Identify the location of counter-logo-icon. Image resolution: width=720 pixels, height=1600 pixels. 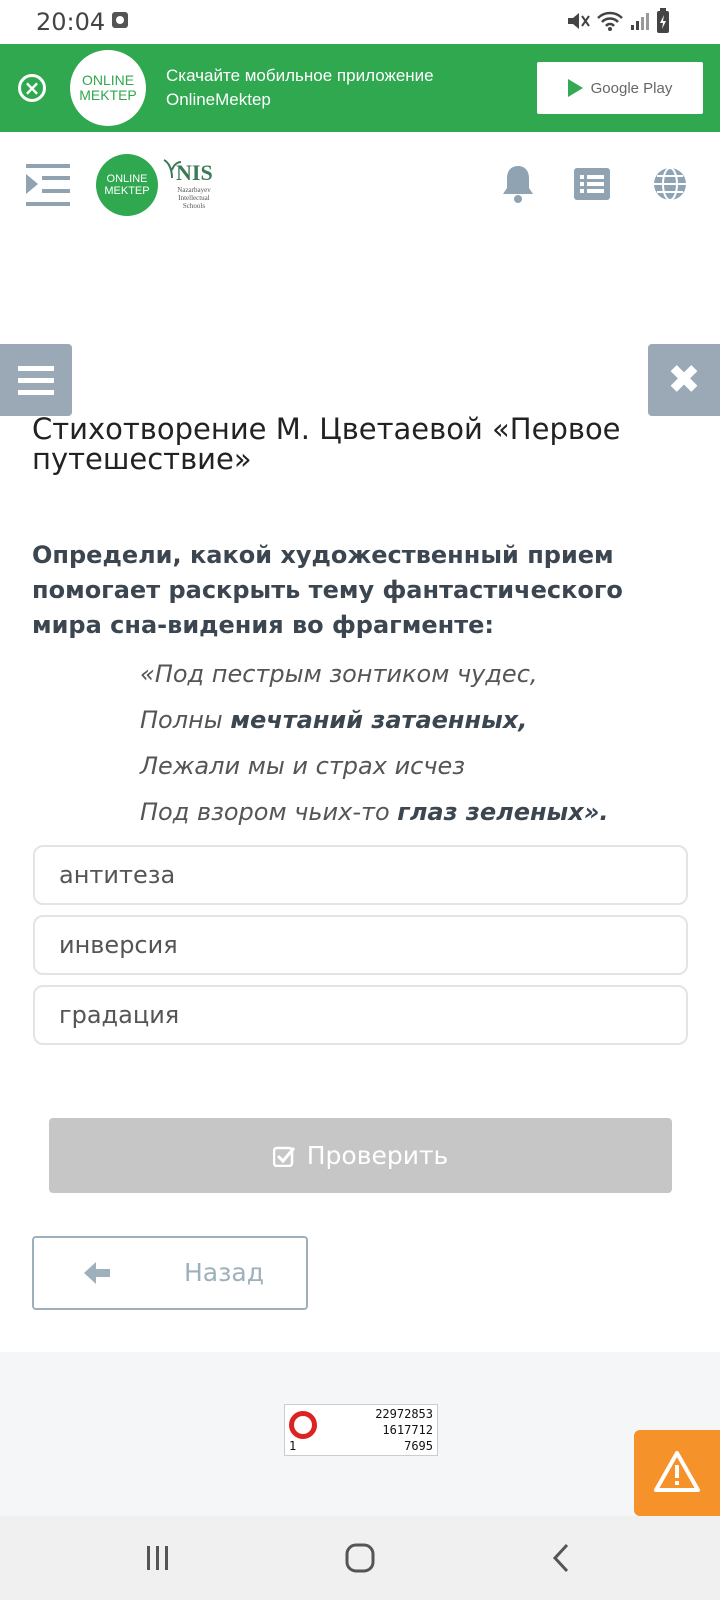
(303, 1425).